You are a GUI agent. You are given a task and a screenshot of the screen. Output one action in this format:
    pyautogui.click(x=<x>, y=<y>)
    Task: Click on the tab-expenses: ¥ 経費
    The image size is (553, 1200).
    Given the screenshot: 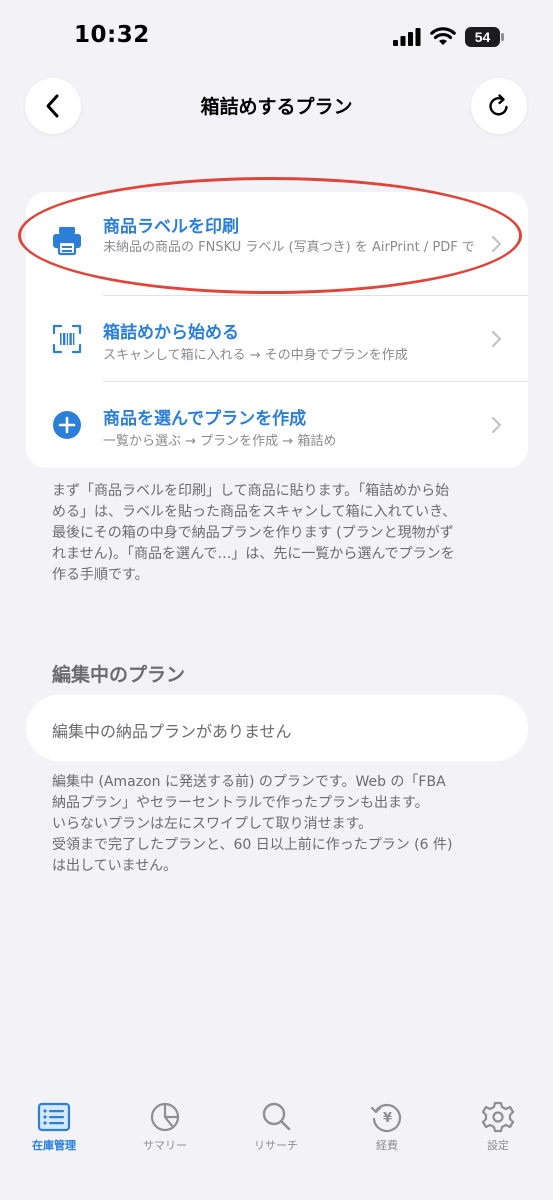 What is the action you would take?
    pyautogui.click(x=387, y=1127)
    